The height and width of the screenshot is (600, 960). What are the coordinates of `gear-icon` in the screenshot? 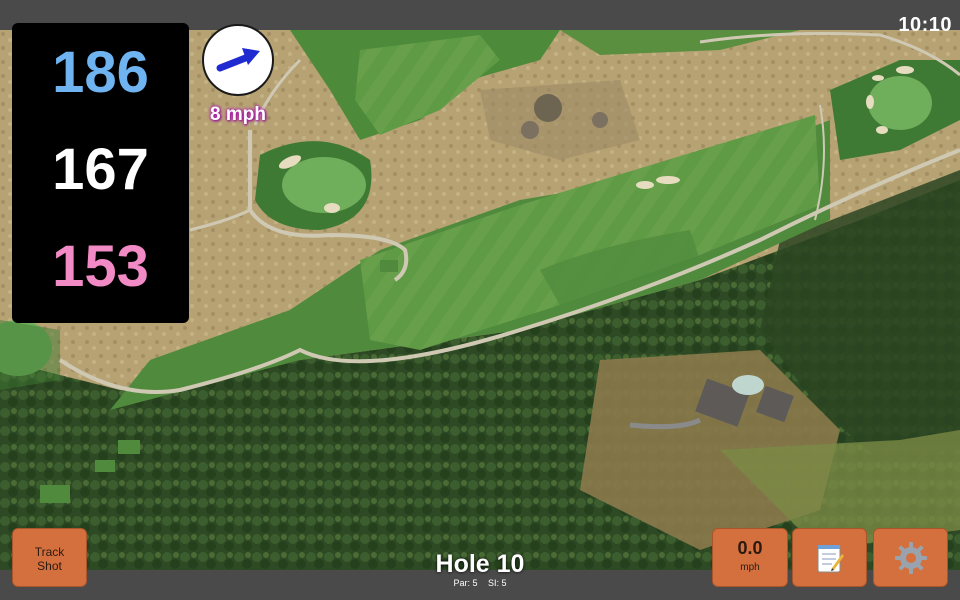 It's located at (910, 557).